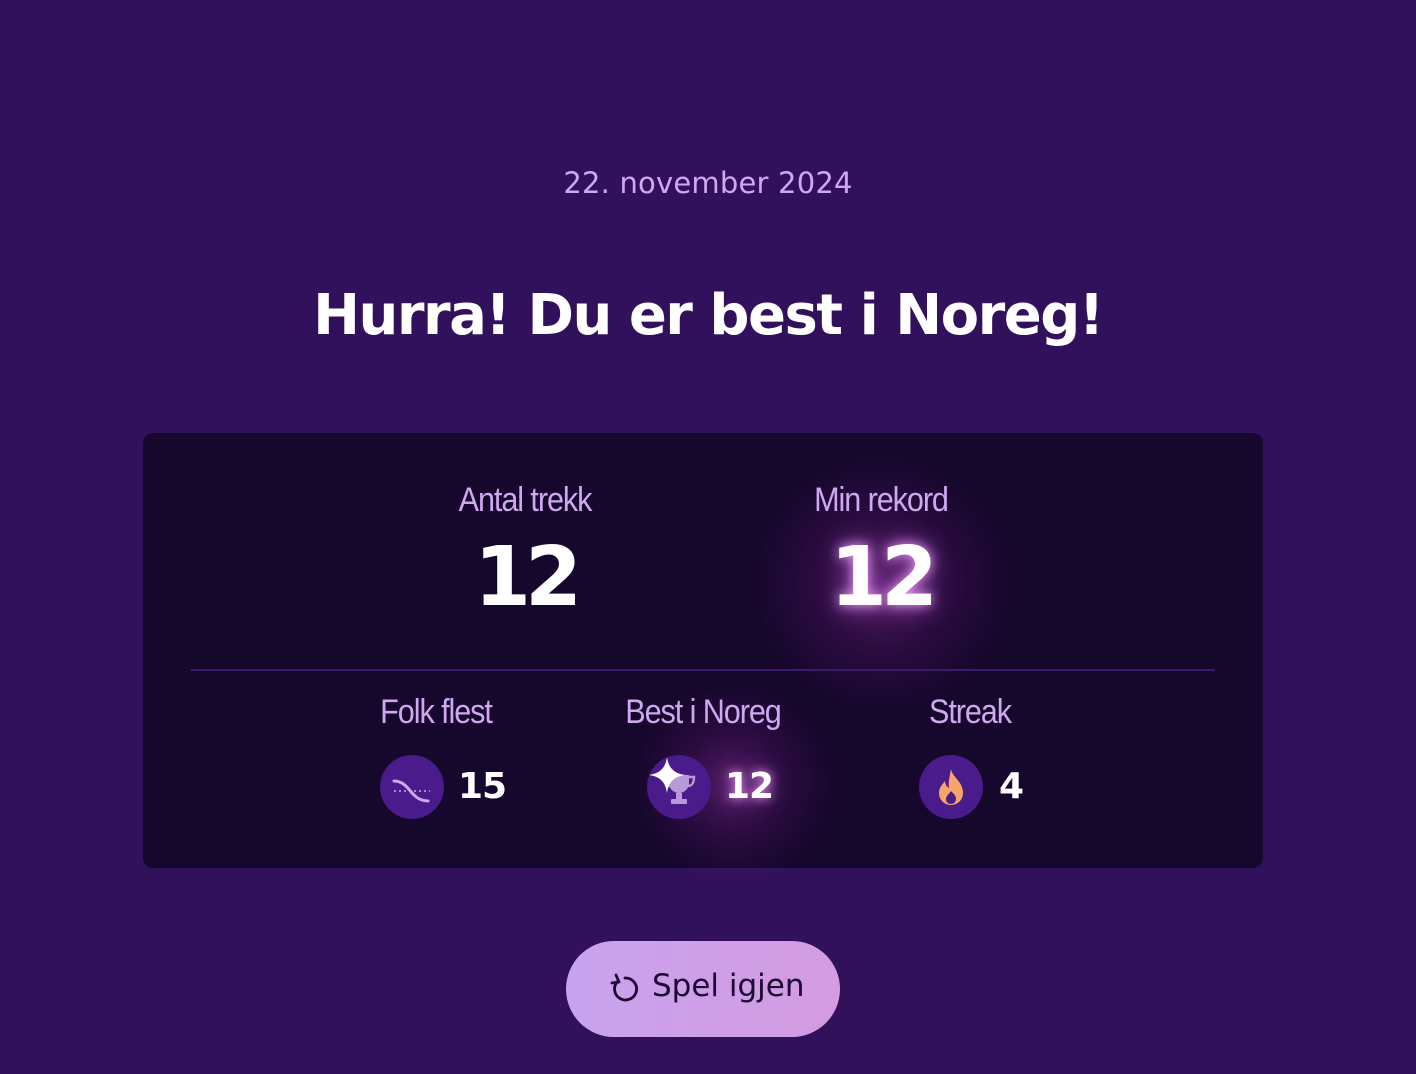 The image size is (1416, 1074). I want to click on sparkle-icon, so click(667, 775).